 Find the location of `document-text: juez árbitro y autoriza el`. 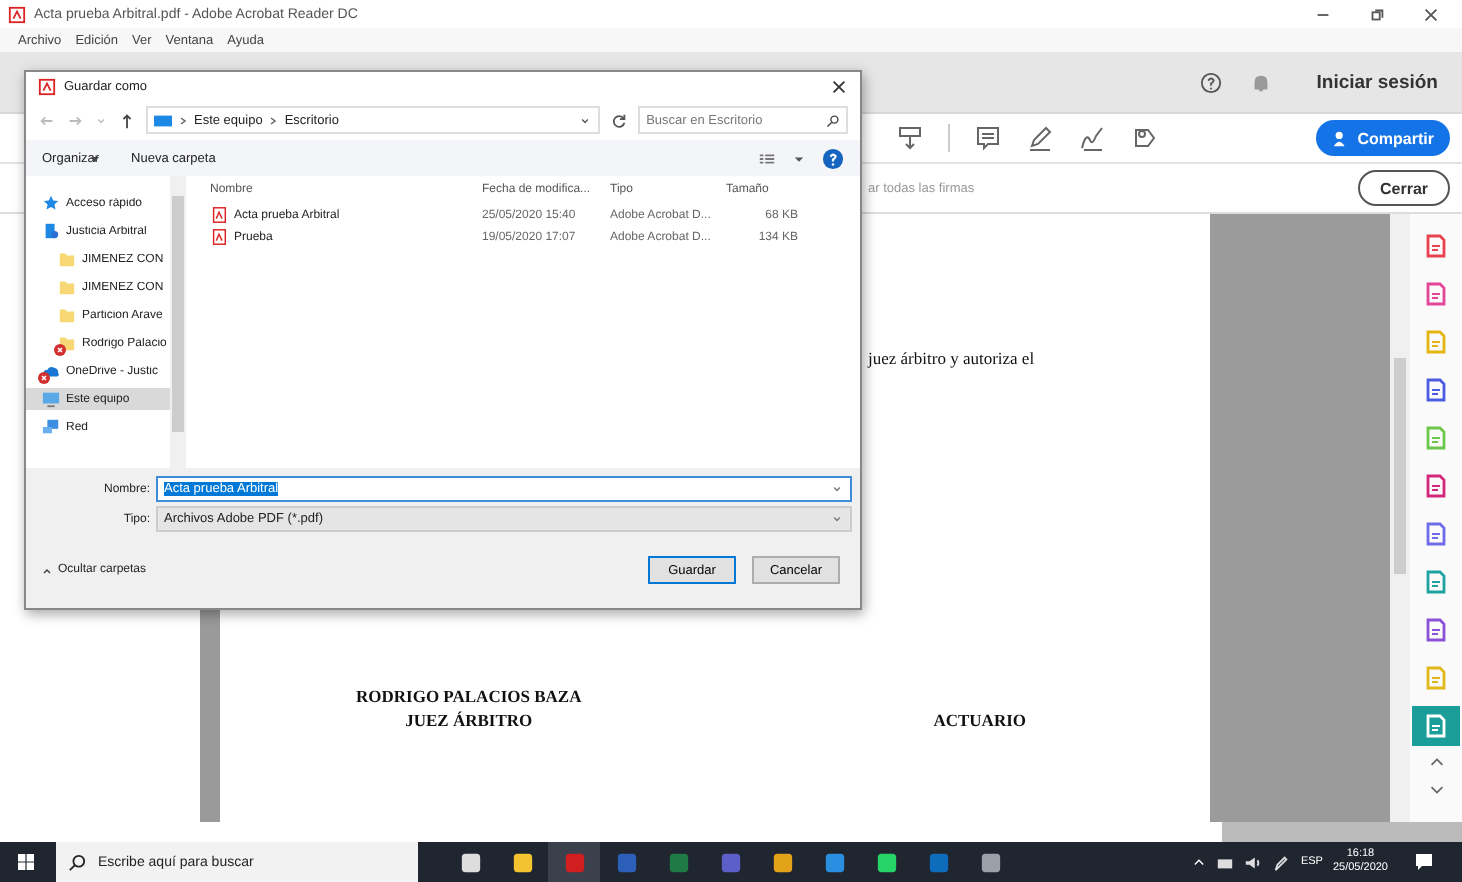

document-text: juez árbitro y autoriza el is located at coordinates (951, 358).